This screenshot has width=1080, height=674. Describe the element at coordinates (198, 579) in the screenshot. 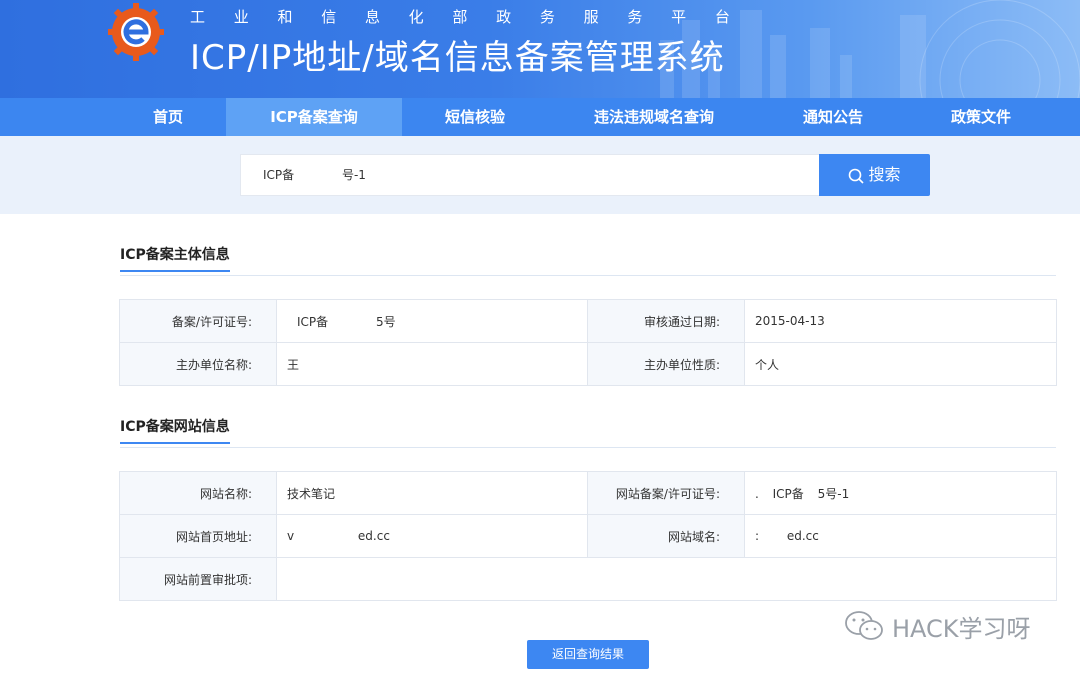

I see `cell-label: 网站前置审批项:` at that location.